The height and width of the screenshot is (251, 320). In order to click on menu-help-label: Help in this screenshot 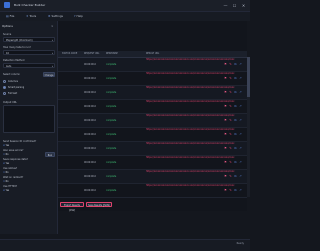, I will do `click(79, 16)`.